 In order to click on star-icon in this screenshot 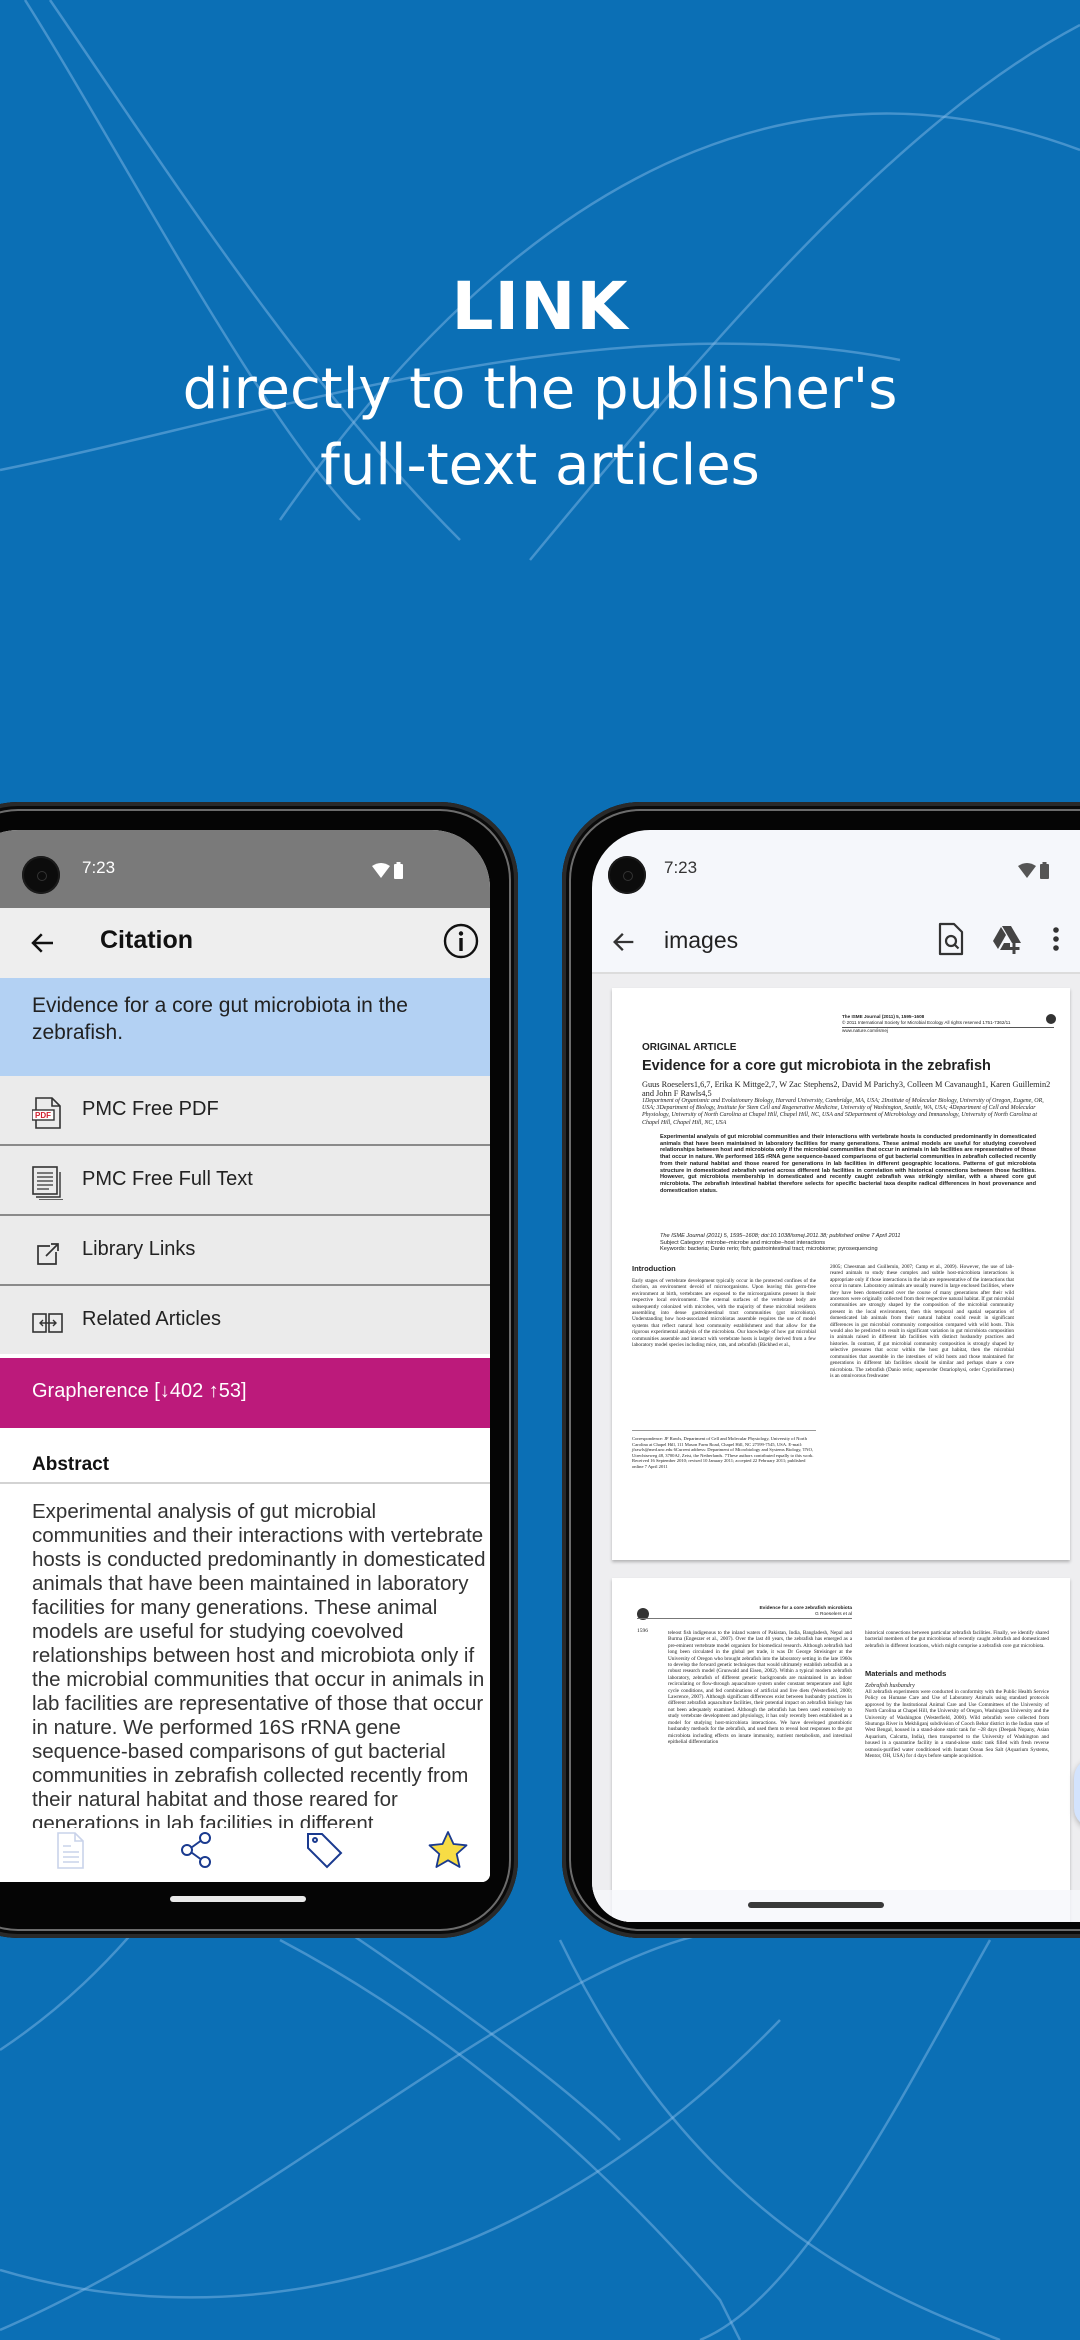, I will do `click(448, 1850)`.